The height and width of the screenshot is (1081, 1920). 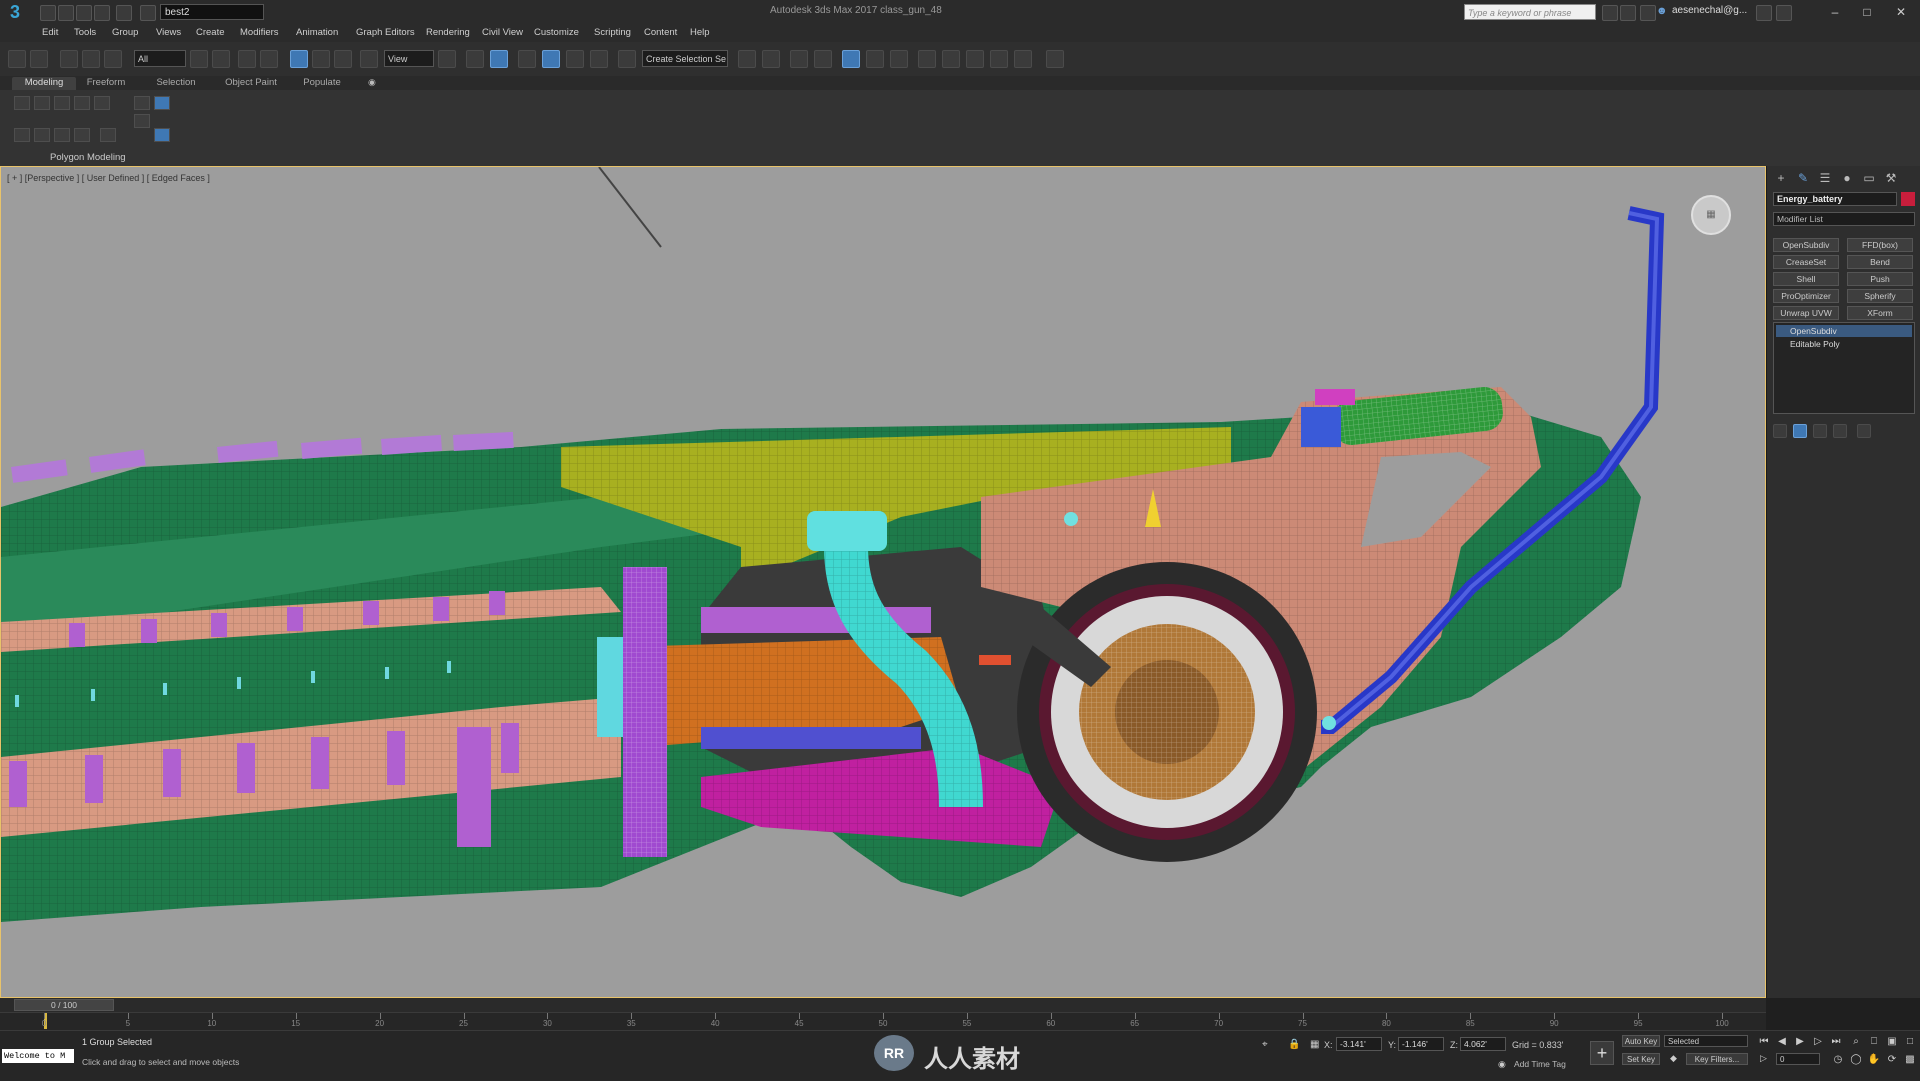 I want to click on modifier-button: Unwrap UVW, so click(x=1806, y=313).